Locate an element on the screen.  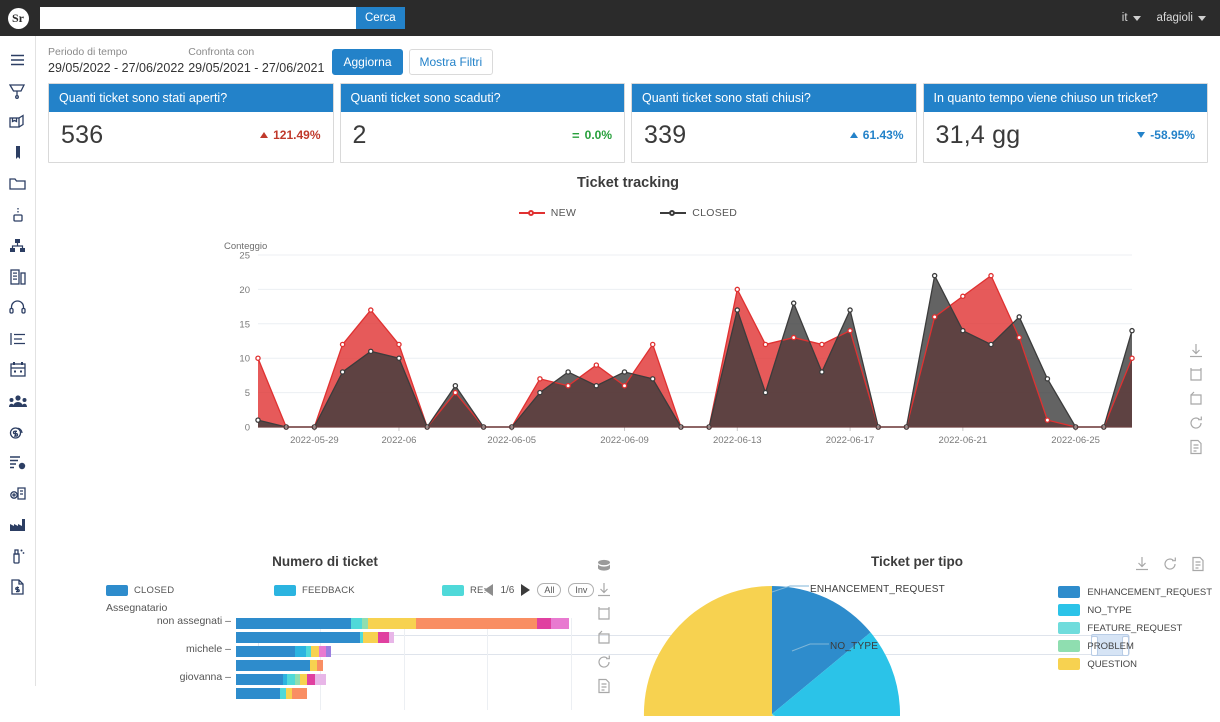
kpi-body: 339 61.43% is located at coordinates (774, 137).